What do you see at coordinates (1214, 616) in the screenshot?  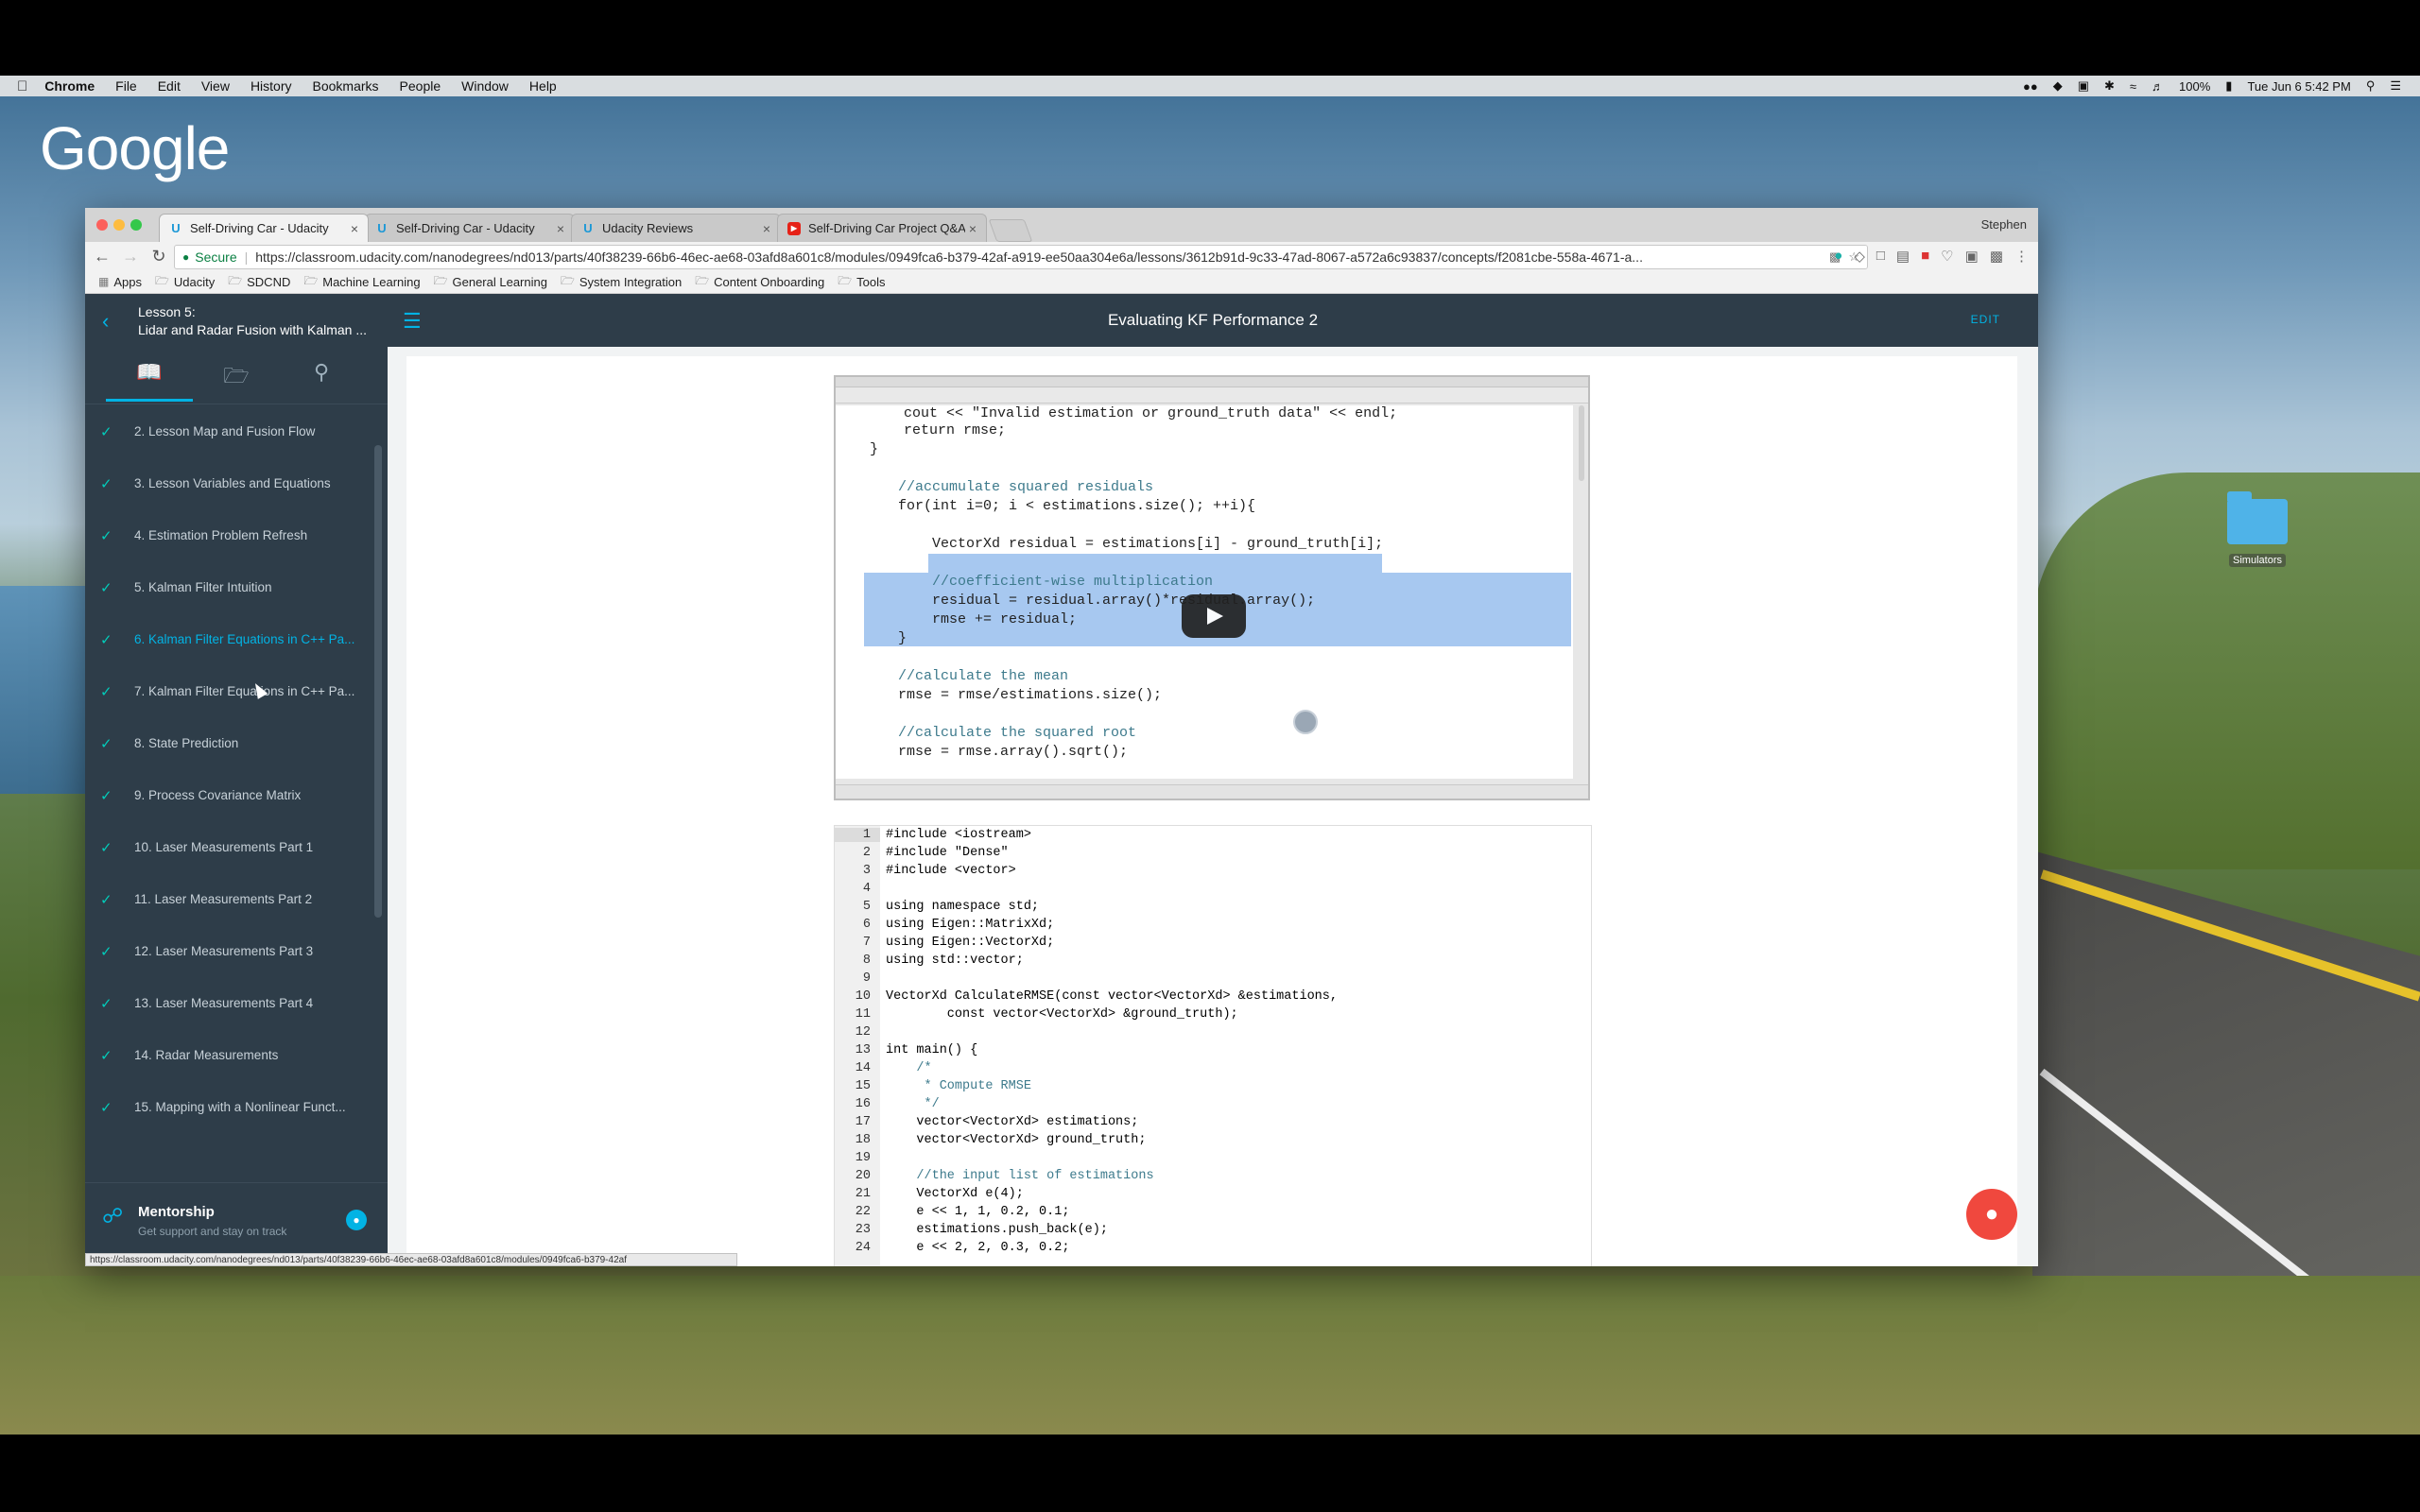 I see `play-button` at bounding box center [1214, 616].